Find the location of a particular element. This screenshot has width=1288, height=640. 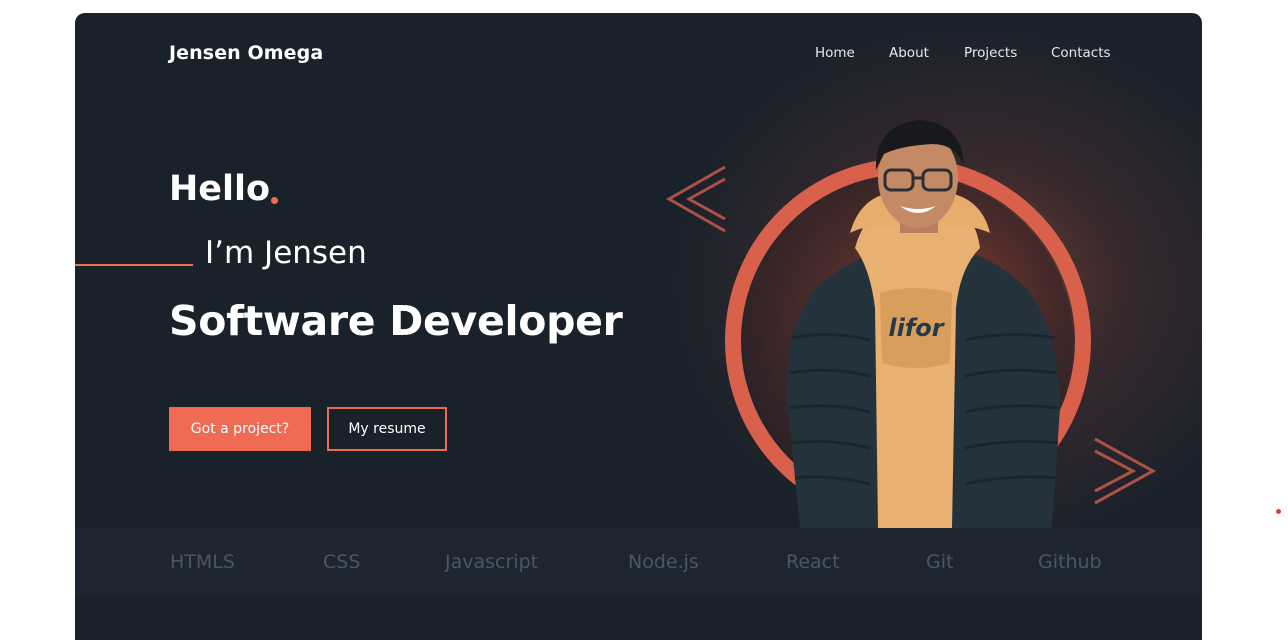

svg-text: lifor is located at coordinates (916, 328).